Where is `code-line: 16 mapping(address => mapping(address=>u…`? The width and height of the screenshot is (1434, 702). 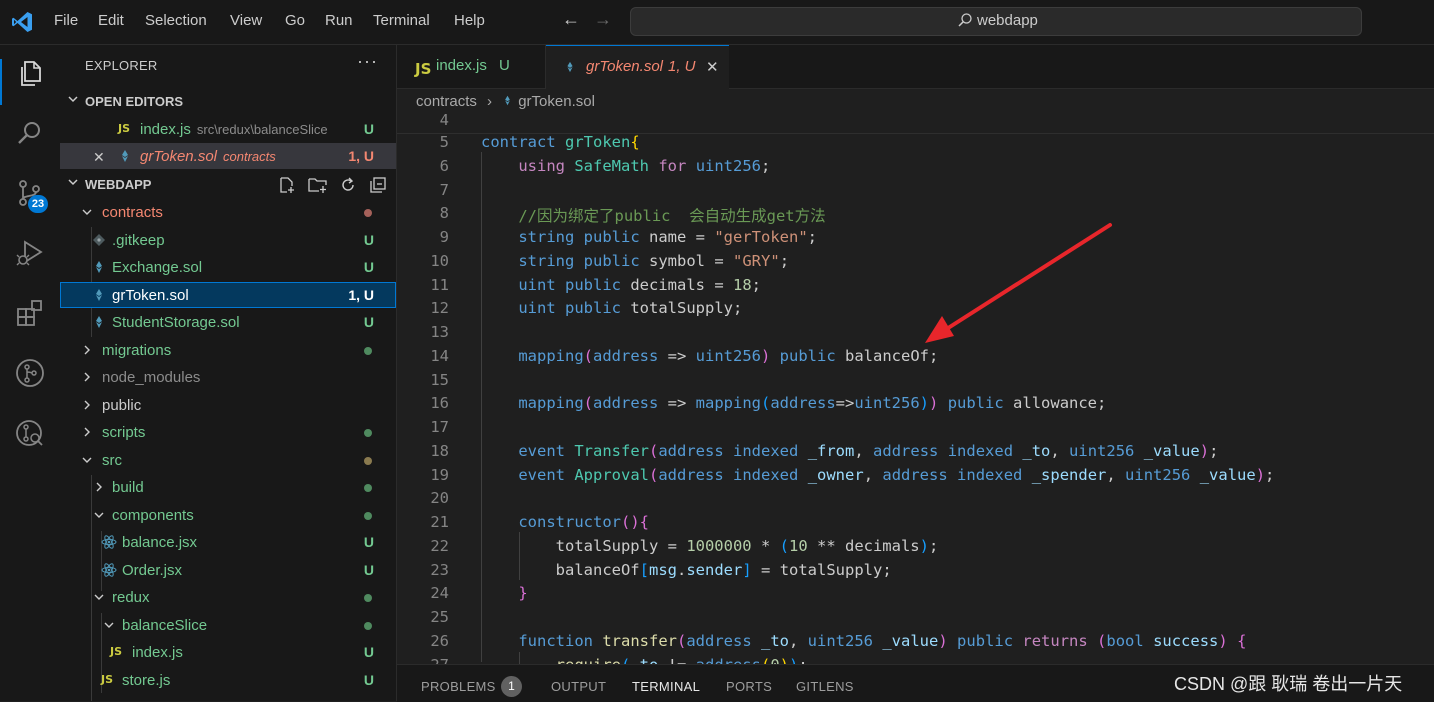
code-line: 16 mapping(address => mapping(address=>u… is located at coordinates (915, 404).